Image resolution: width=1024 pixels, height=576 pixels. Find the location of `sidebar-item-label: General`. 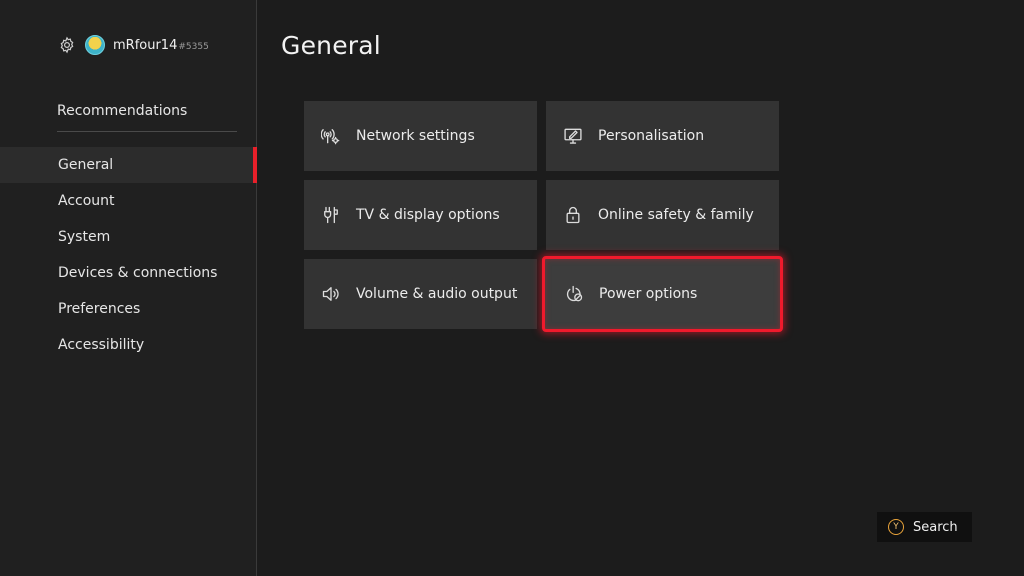

sidebar-item-label: General is located at coordinates (86, 165).